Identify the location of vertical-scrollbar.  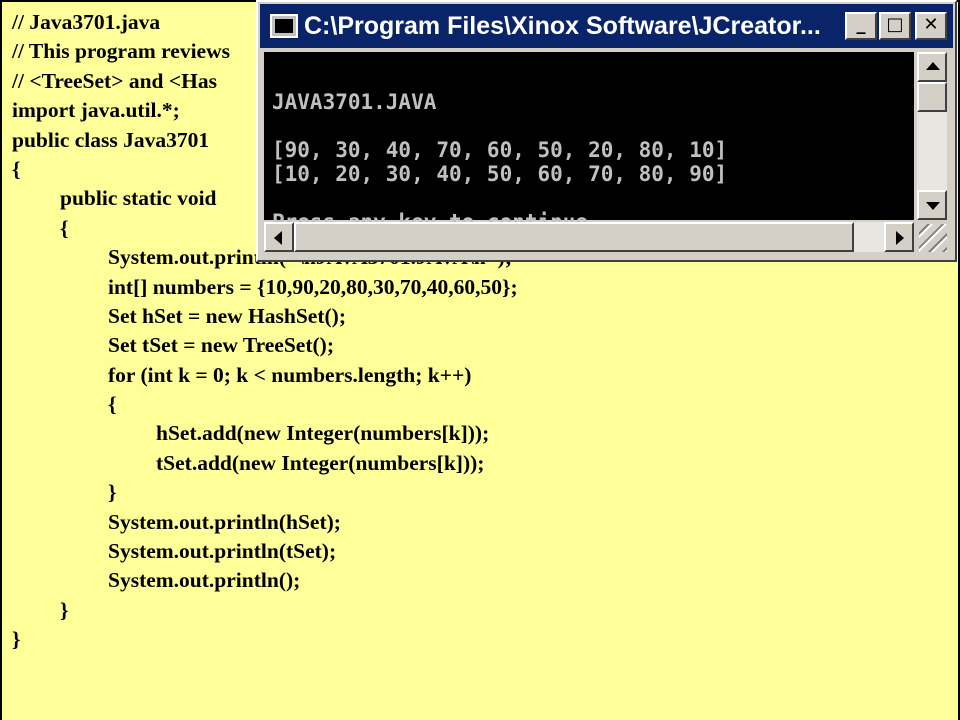
(932, 136).